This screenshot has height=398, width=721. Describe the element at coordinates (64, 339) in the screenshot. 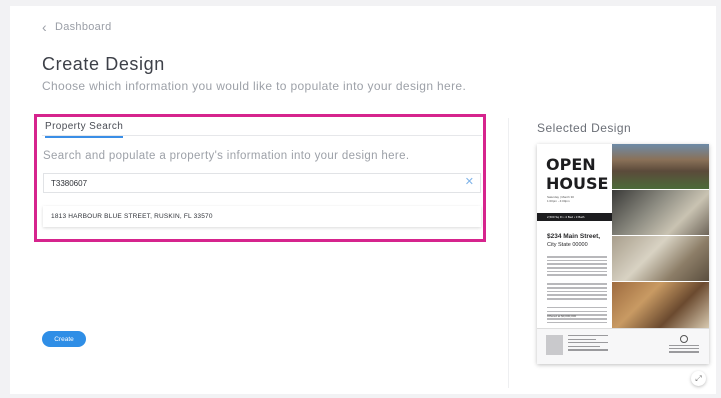

I see `create-button: Create` at that location.